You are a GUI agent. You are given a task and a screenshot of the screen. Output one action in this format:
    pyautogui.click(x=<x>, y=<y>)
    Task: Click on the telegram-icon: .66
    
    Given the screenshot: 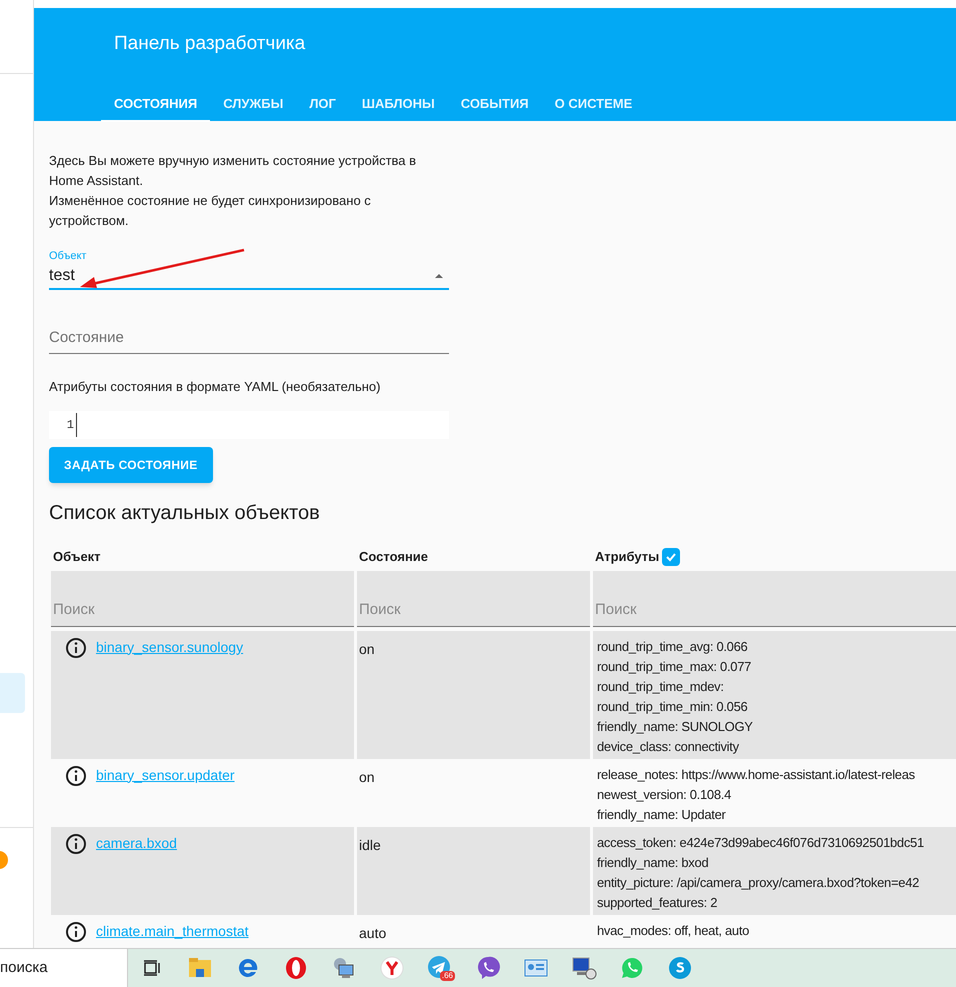 What is the action you would take?
    pyautogui.click(x=440, y=968)
    